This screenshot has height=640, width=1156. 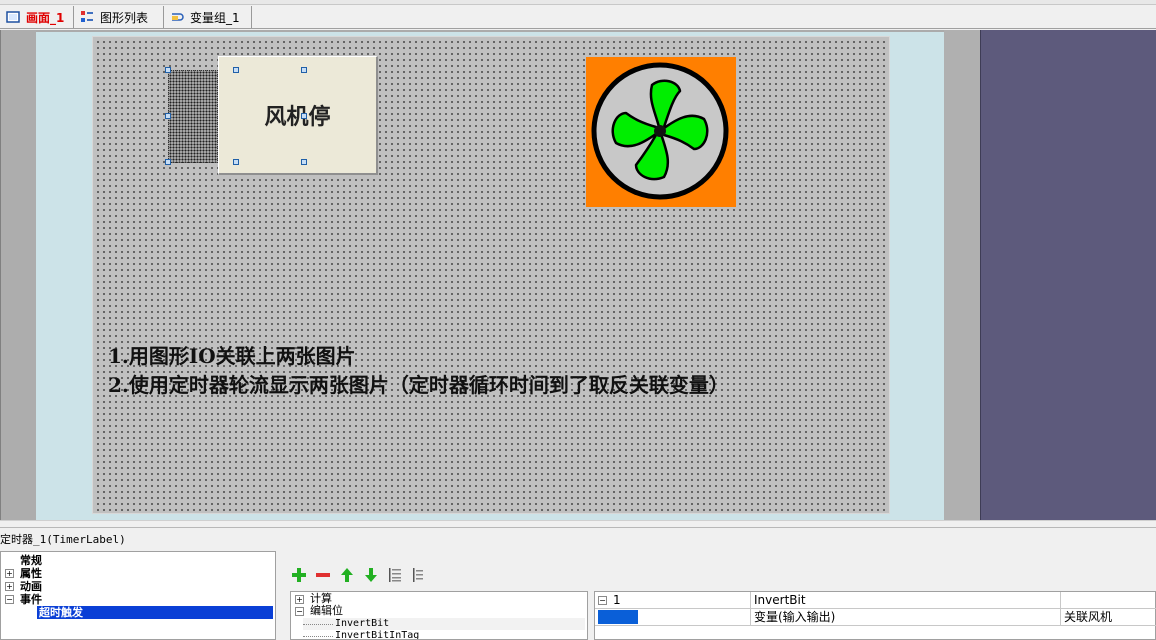 What do you see at coordinates (578, 524) in the screenshot?
I see `panel-splitter` at bounding box center [578, 524].